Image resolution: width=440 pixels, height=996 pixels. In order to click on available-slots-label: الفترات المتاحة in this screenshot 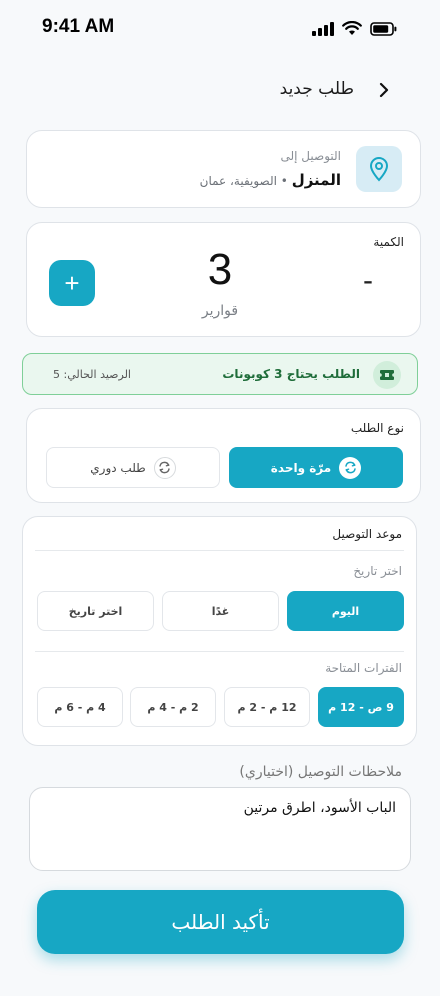, I will do `click(363, 668)`.